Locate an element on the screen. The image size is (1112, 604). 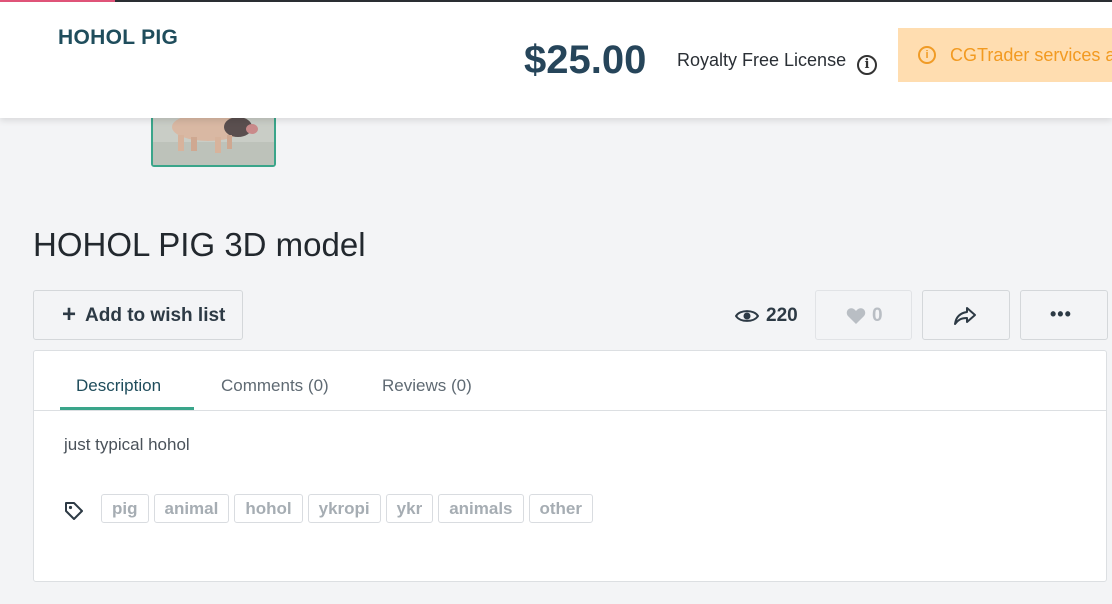
like-button: 0 is located at coordinates (863, 315).